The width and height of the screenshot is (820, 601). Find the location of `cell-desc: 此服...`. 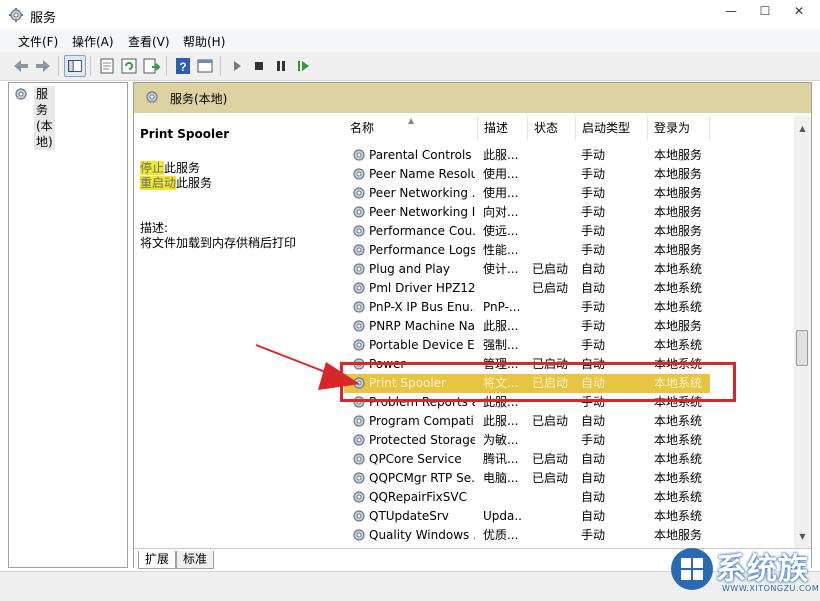

cell-desc: 此服... is located at coordinates (501, 326).